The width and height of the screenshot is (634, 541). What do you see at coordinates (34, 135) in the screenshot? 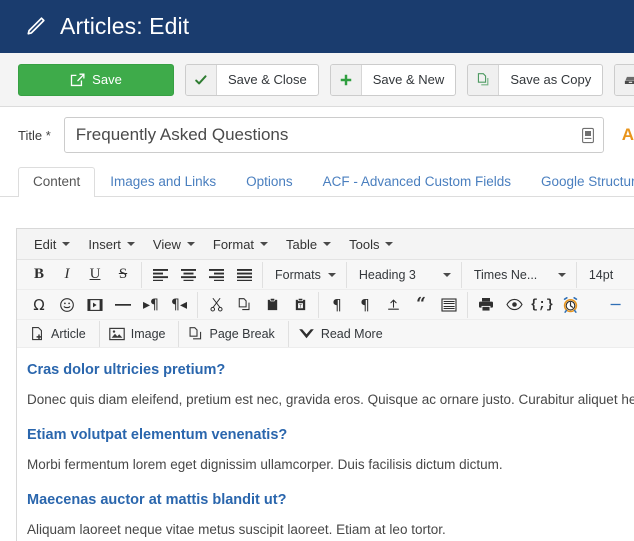
I see `title-field-label: Title *` at bounding box center [34, 135].